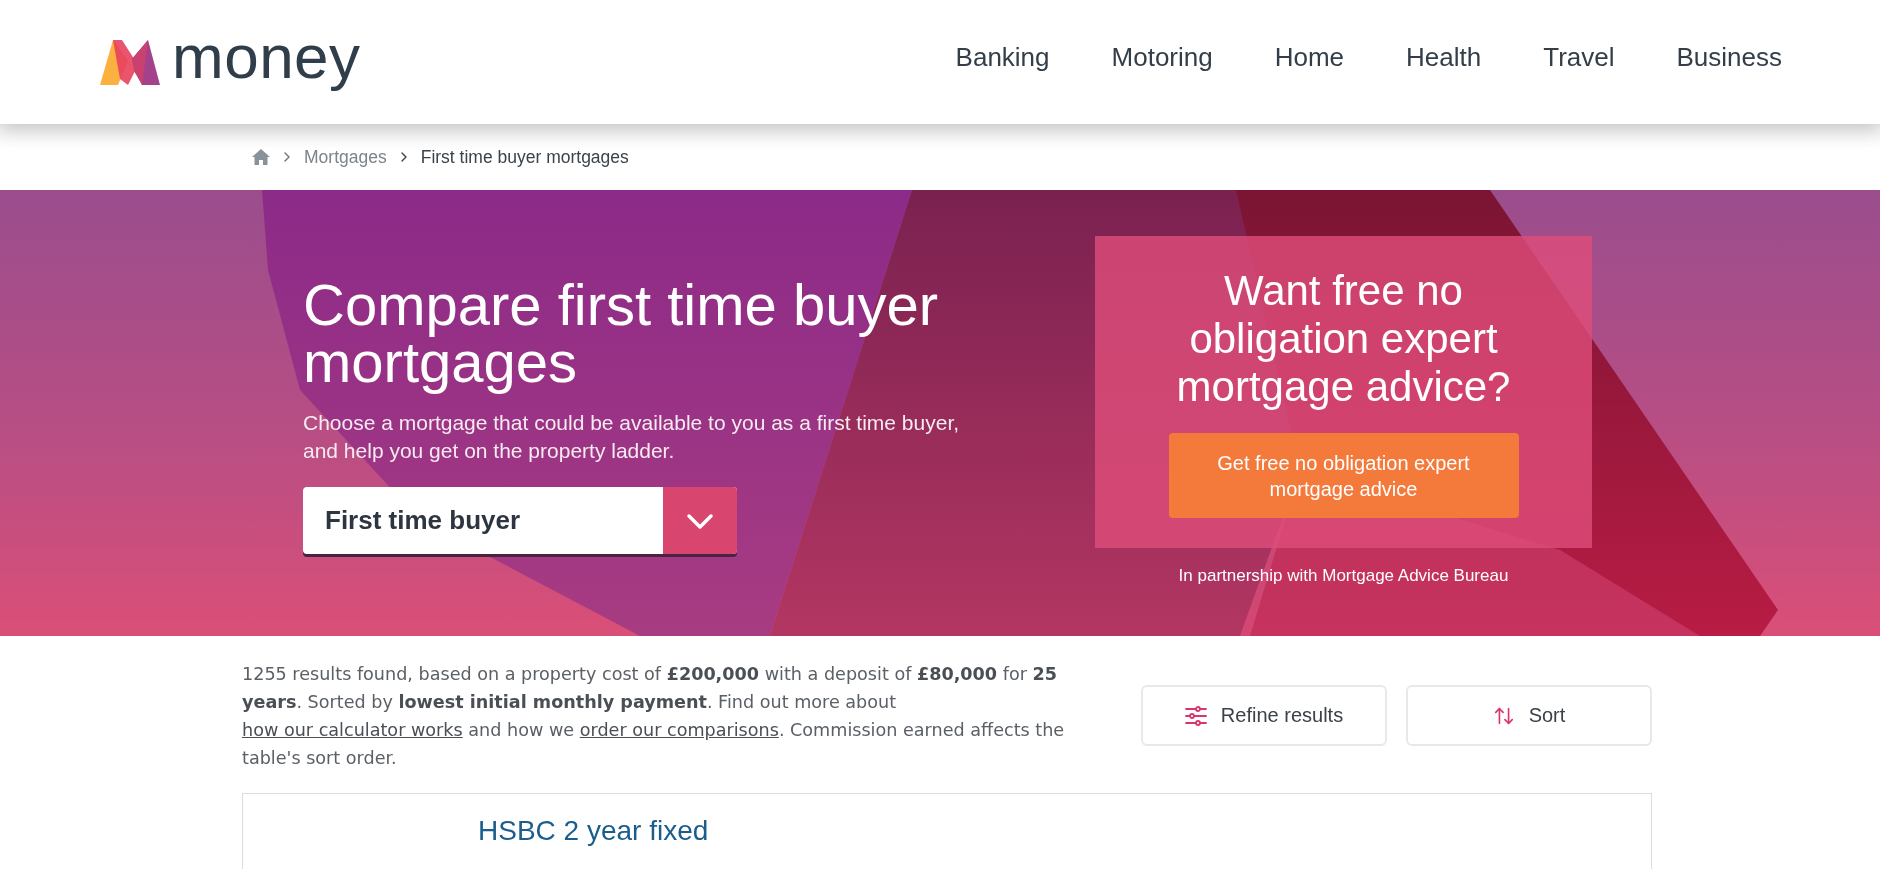  What do you see at coordinates (632, 437) in the screenshot?
I see `page-subtitle: Choose a mortgage that could be available to you as a first time buyer, and help you get on the property ladder.` at bounding box center [632, 437].